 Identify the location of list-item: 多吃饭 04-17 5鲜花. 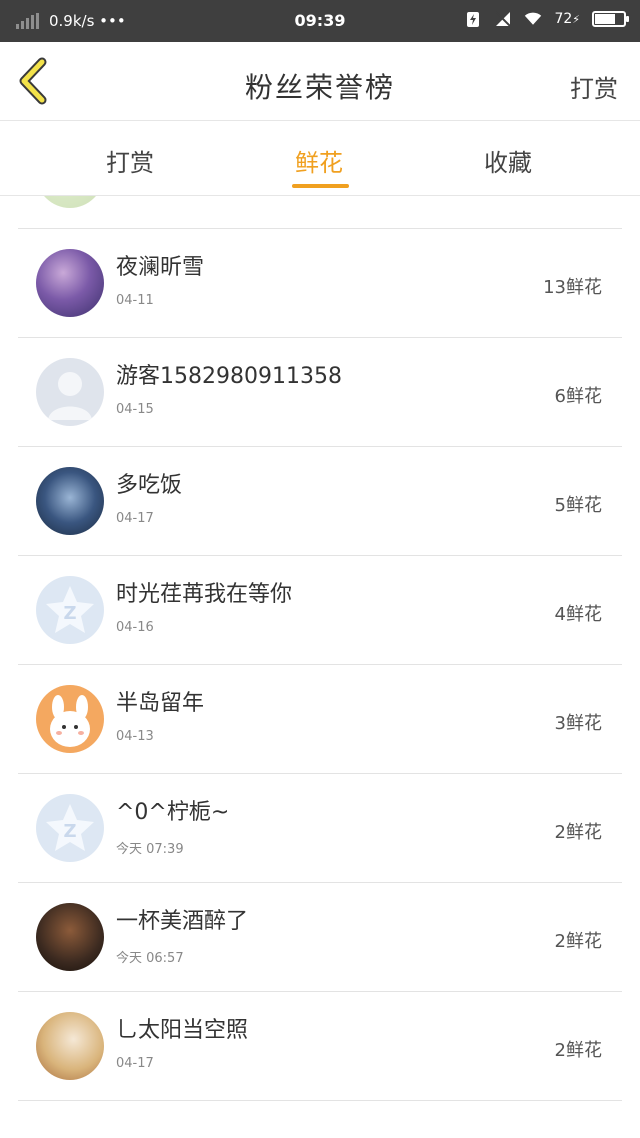
(320, 501).